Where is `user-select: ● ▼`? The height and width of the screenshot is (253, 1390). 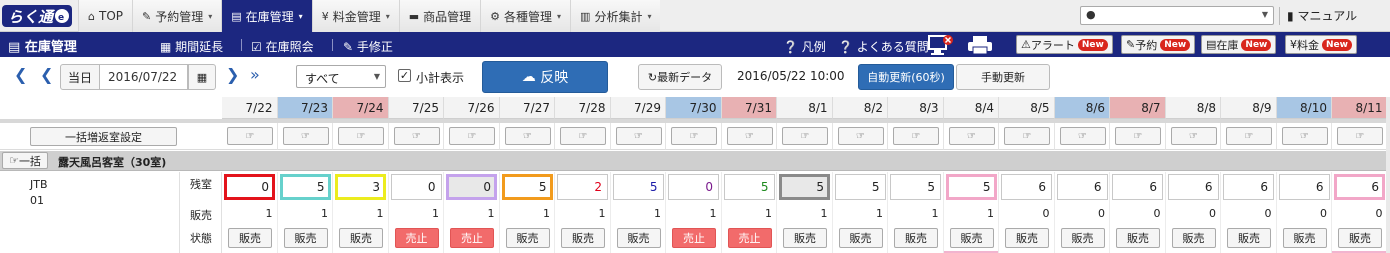 user-select: ● ▼ is located at coordinates (1177, 15).